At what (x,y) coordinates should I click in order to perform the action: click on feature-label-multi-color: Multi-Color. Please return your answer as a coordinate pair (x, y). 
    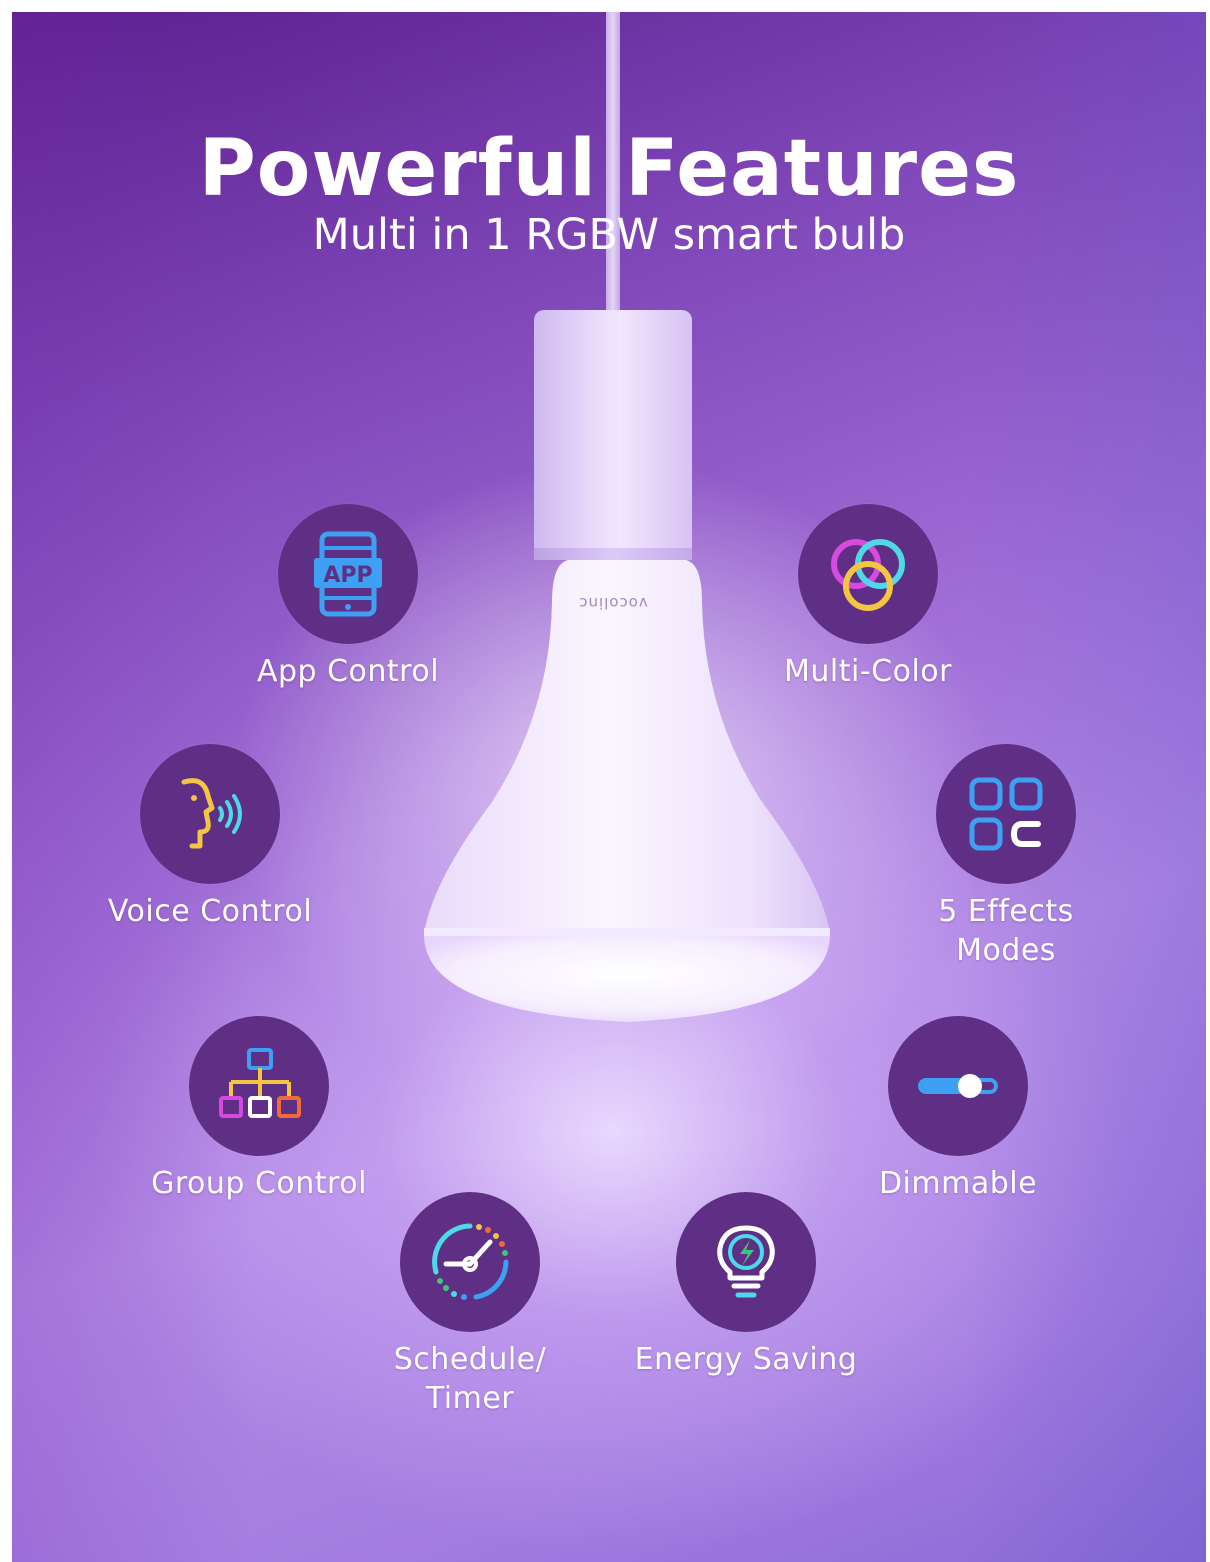
    Looking at the image, I should click on (868, 671).